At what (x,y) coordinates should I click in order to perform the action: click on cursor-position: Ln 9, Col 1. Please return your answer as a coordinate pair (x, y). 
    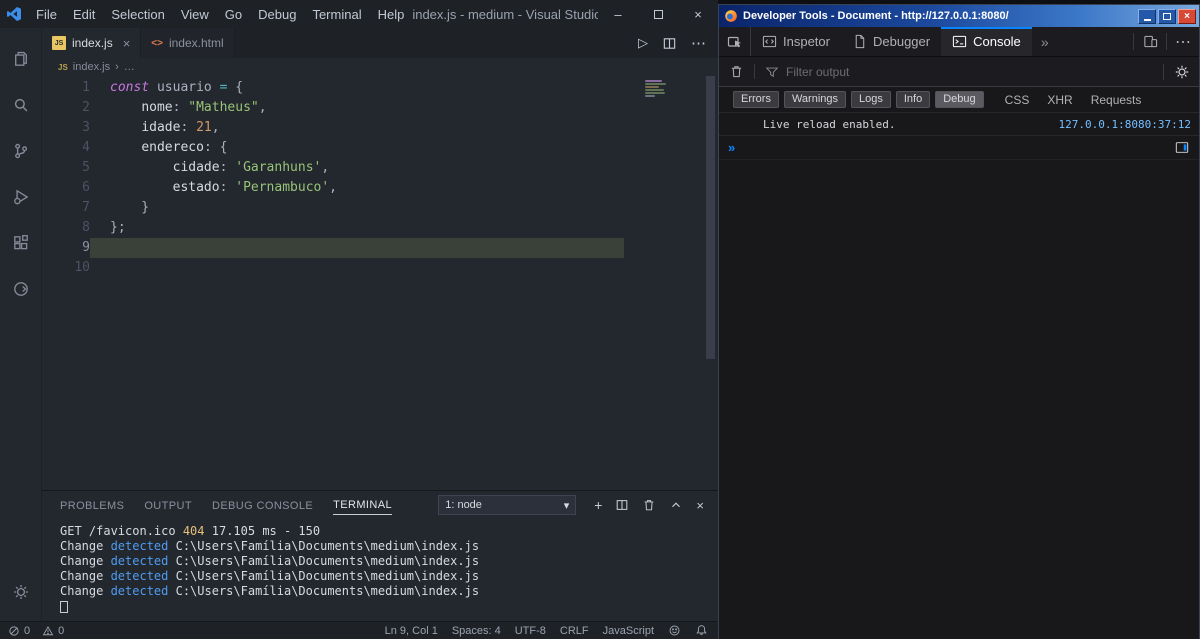
    Looking at the image, I should click on (411, 631).